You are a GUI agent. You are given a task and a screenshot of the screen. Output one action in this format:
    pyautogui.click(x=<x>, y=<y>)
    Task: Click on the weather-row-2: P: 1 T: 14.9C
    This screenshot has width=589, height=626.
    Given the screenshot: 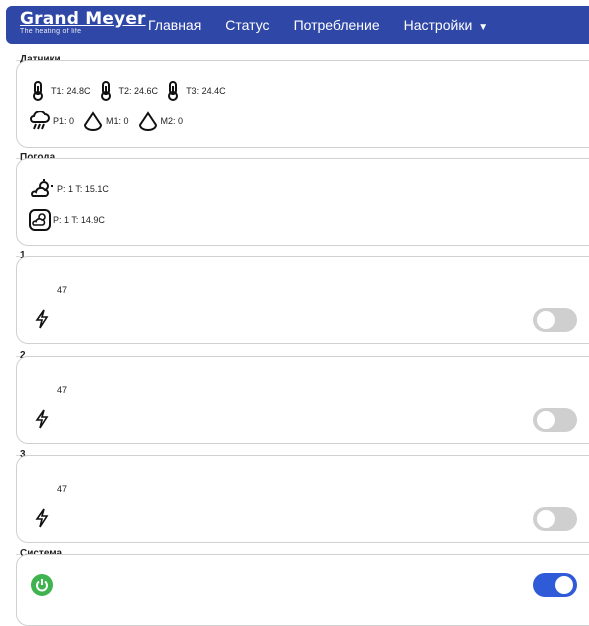 What is the action you would take?
    pyautogui.click(x=67, y=220)
    